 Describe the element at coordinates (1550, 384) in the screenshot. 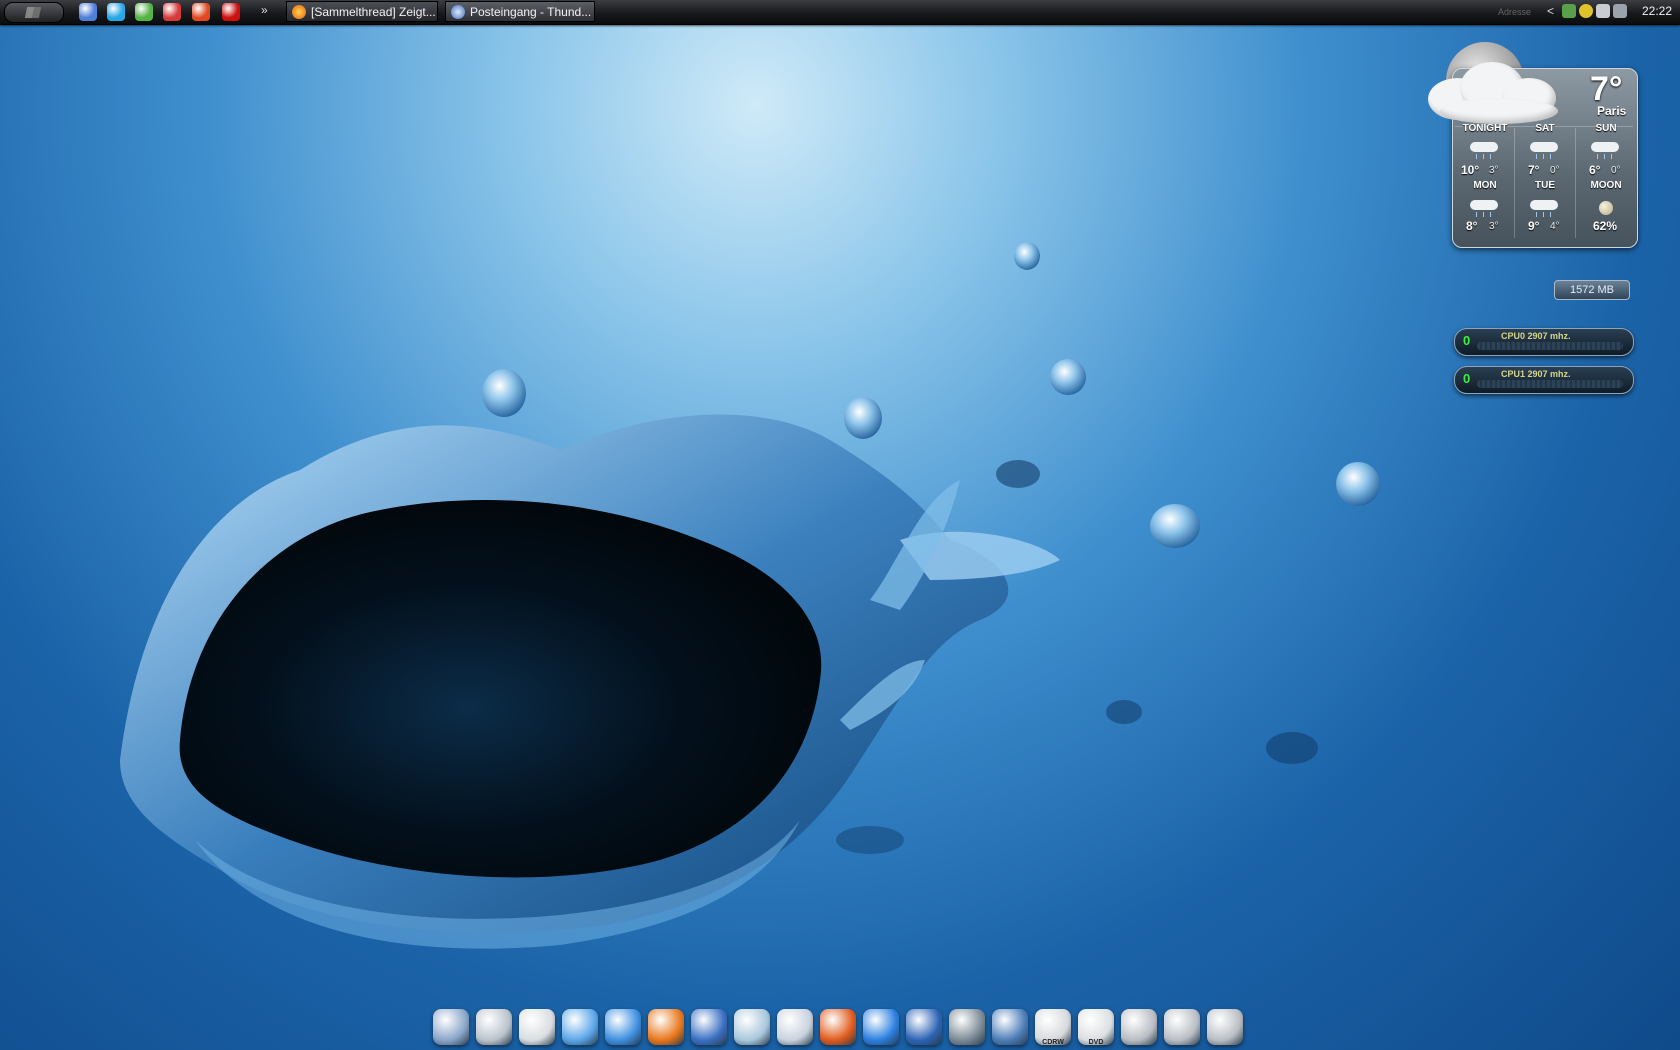

I see `cpu1-bar` at that location.